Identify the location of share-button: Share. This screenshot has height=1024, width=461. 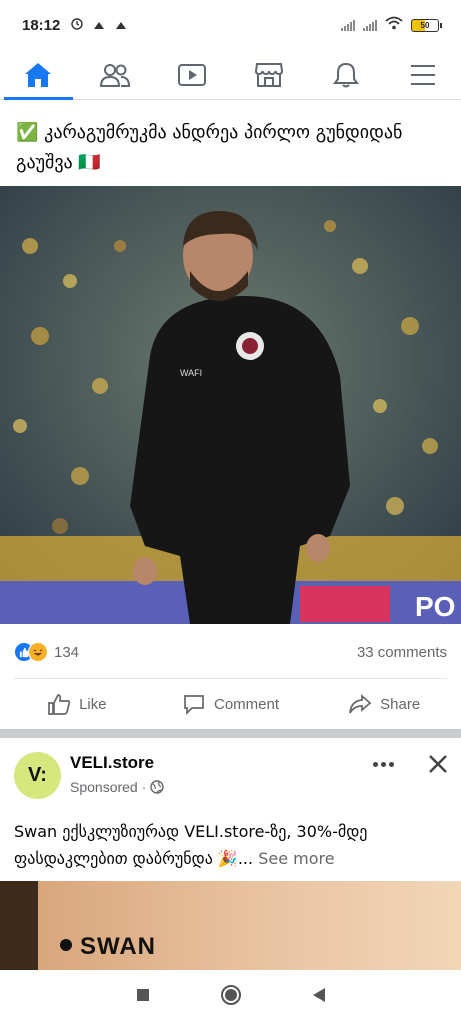
(384, 704).